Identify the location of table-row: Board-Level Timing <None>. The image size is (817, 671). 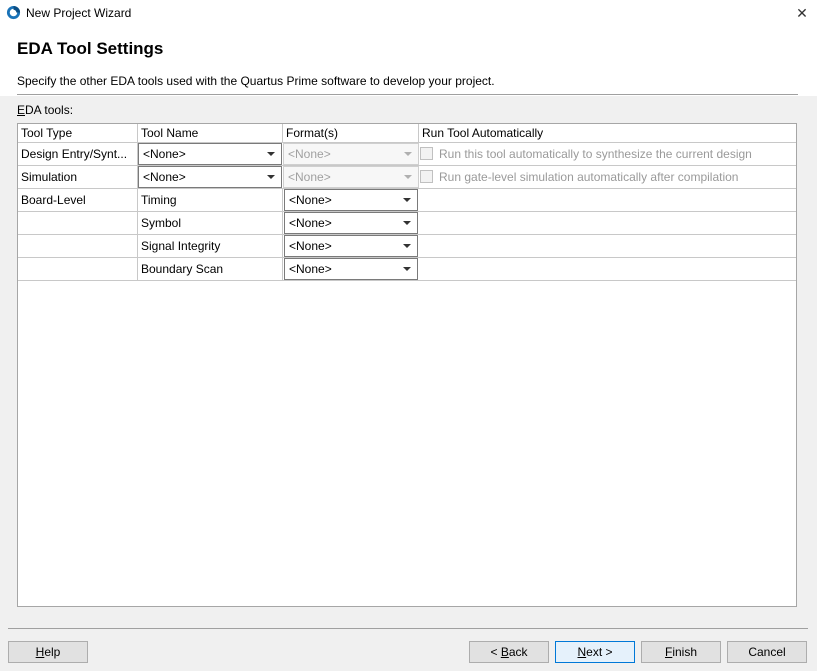
(407, 200).